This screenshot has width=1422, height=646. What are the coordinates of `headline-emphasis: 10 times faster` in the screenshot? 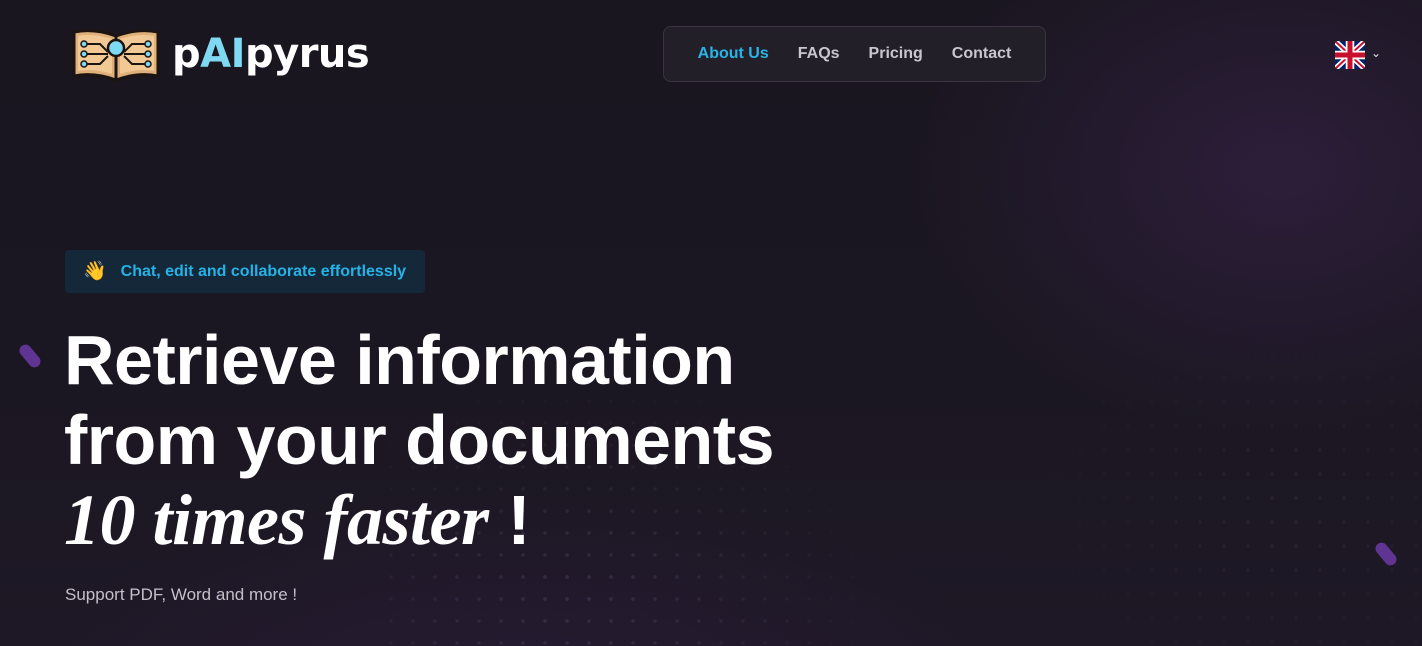 It's located at (276, 520).